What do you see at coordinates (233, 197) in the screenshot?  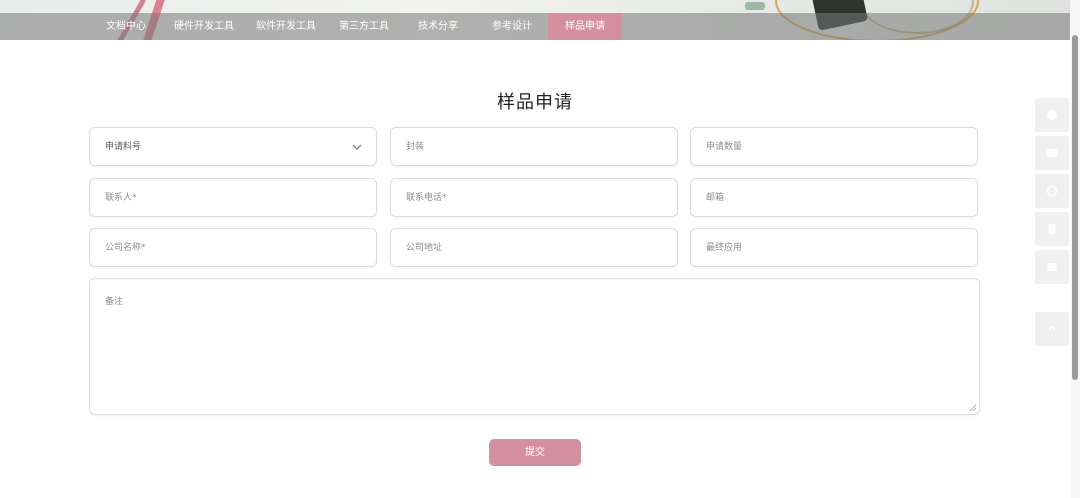 I see `contact-input: 联系人*` at bounding box center [233, 197].